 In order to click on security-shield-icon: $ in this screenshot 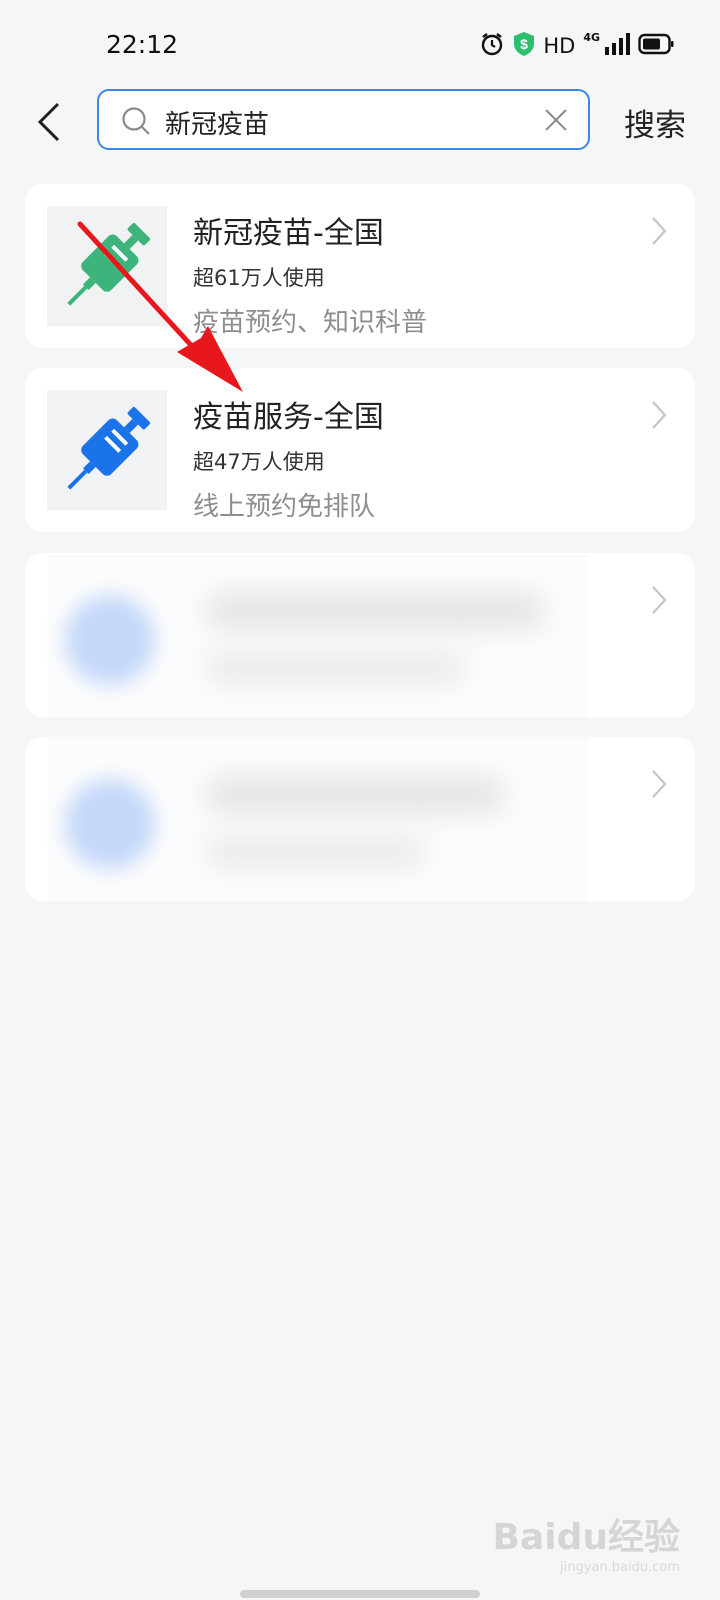, I will do `click(524, 46)`.